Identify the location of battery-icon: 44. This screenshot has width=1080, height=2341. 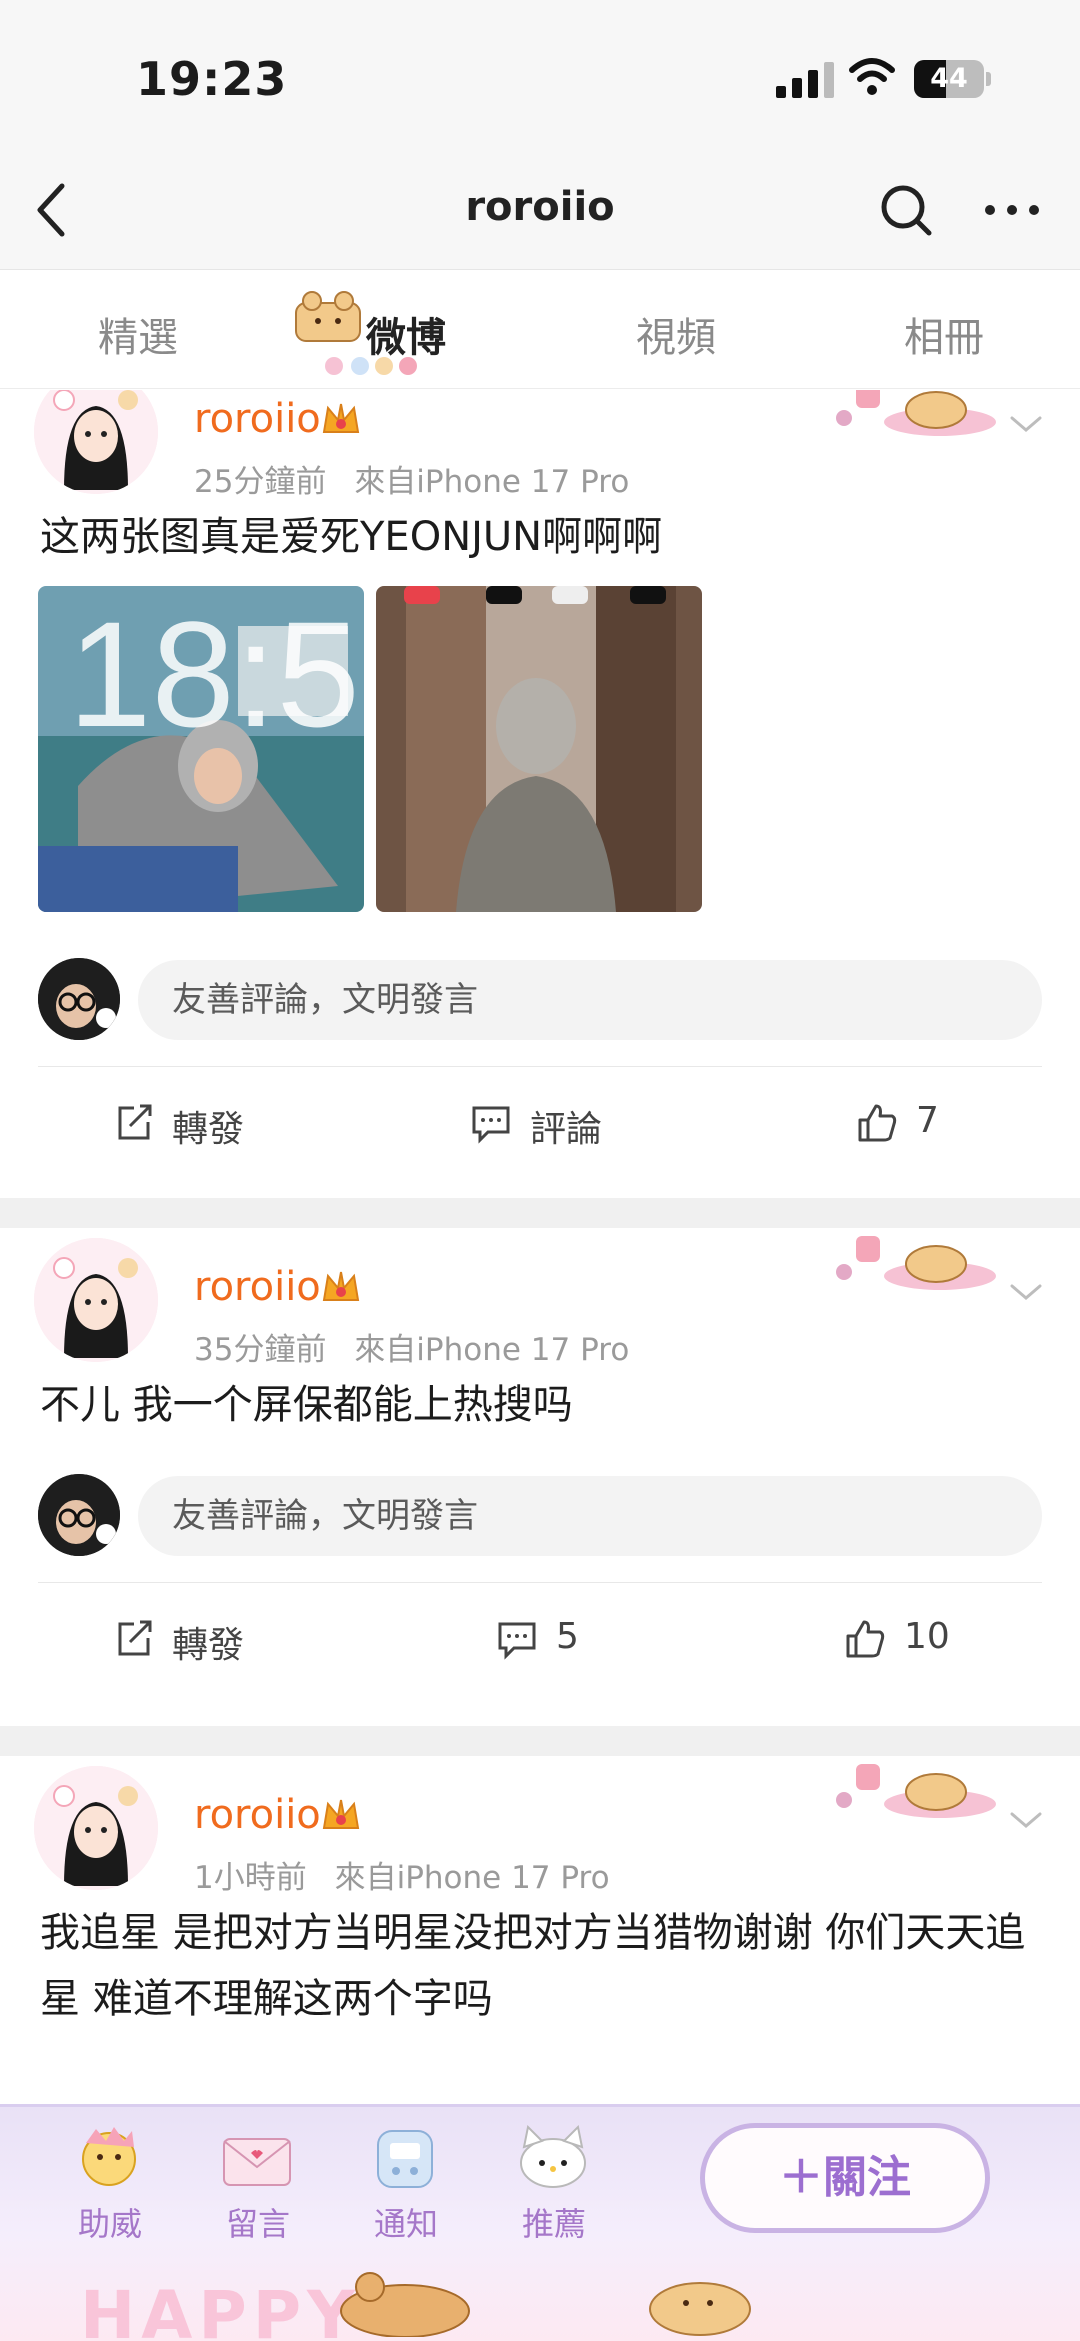
(949, 79).